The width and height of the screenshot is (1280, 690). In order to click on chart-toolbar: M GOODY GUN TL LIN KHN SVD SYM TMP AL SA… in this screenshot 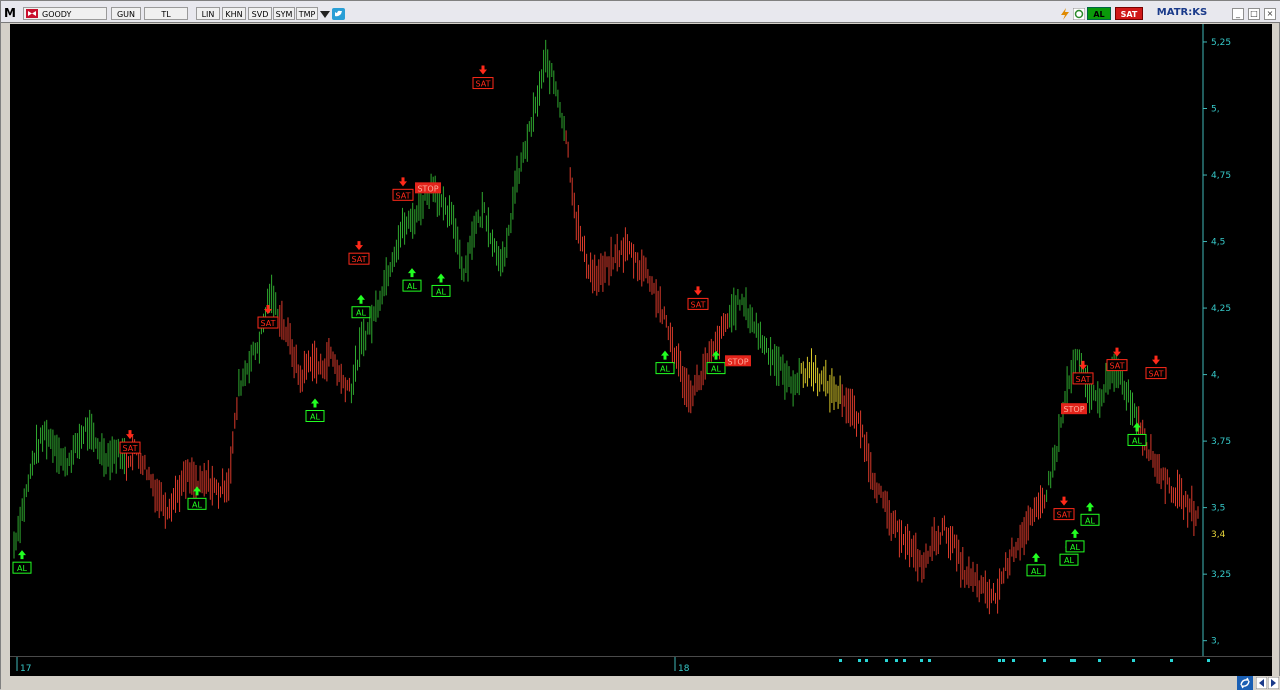, I will do `click(640, 12)`.